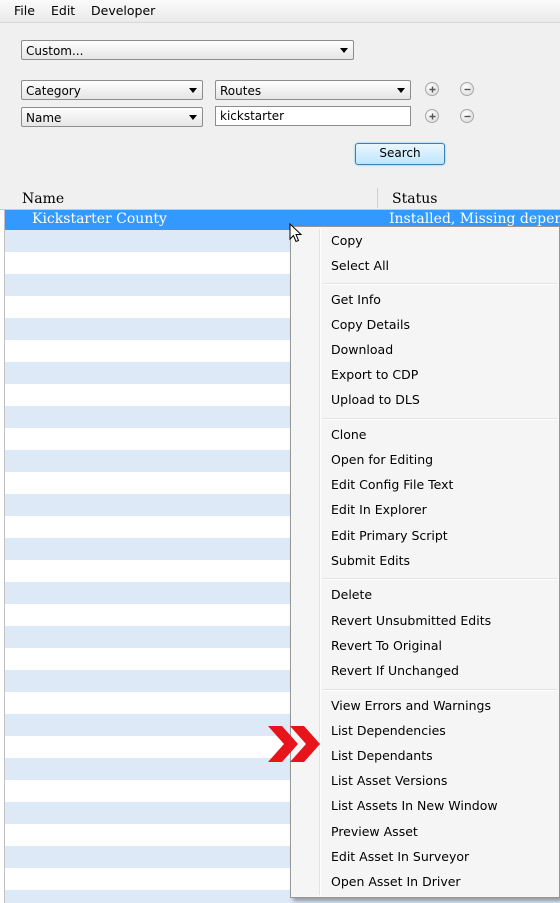  I want to click on column-header-status: Status, so click(414, 199).